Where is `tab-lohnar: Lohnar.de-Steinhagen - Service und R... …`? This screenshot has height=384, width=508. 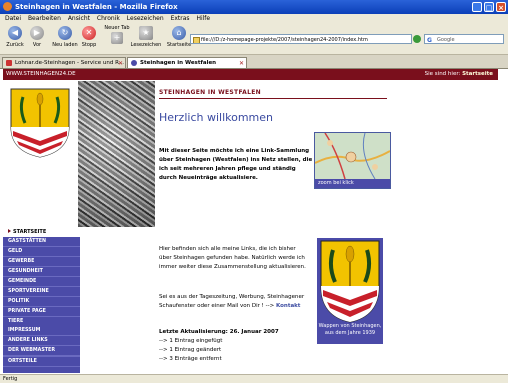
tab-lohnar: Lohnar.de-Steinhagen - Service und R... … is located at coordinates (64, 62).